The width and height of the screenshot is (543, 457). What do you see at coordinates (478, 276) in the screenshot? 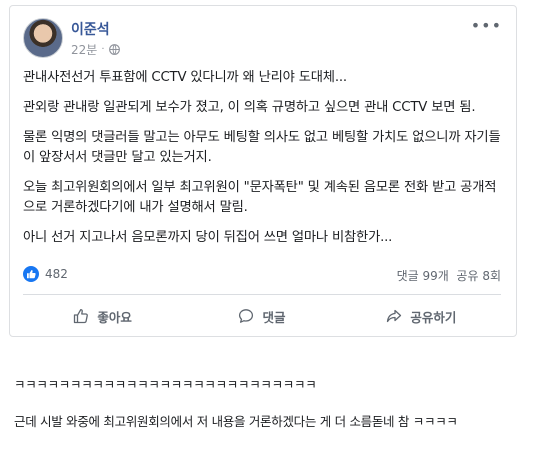
I see `share-count: 공유 8회` at bounding box center [478, 276].